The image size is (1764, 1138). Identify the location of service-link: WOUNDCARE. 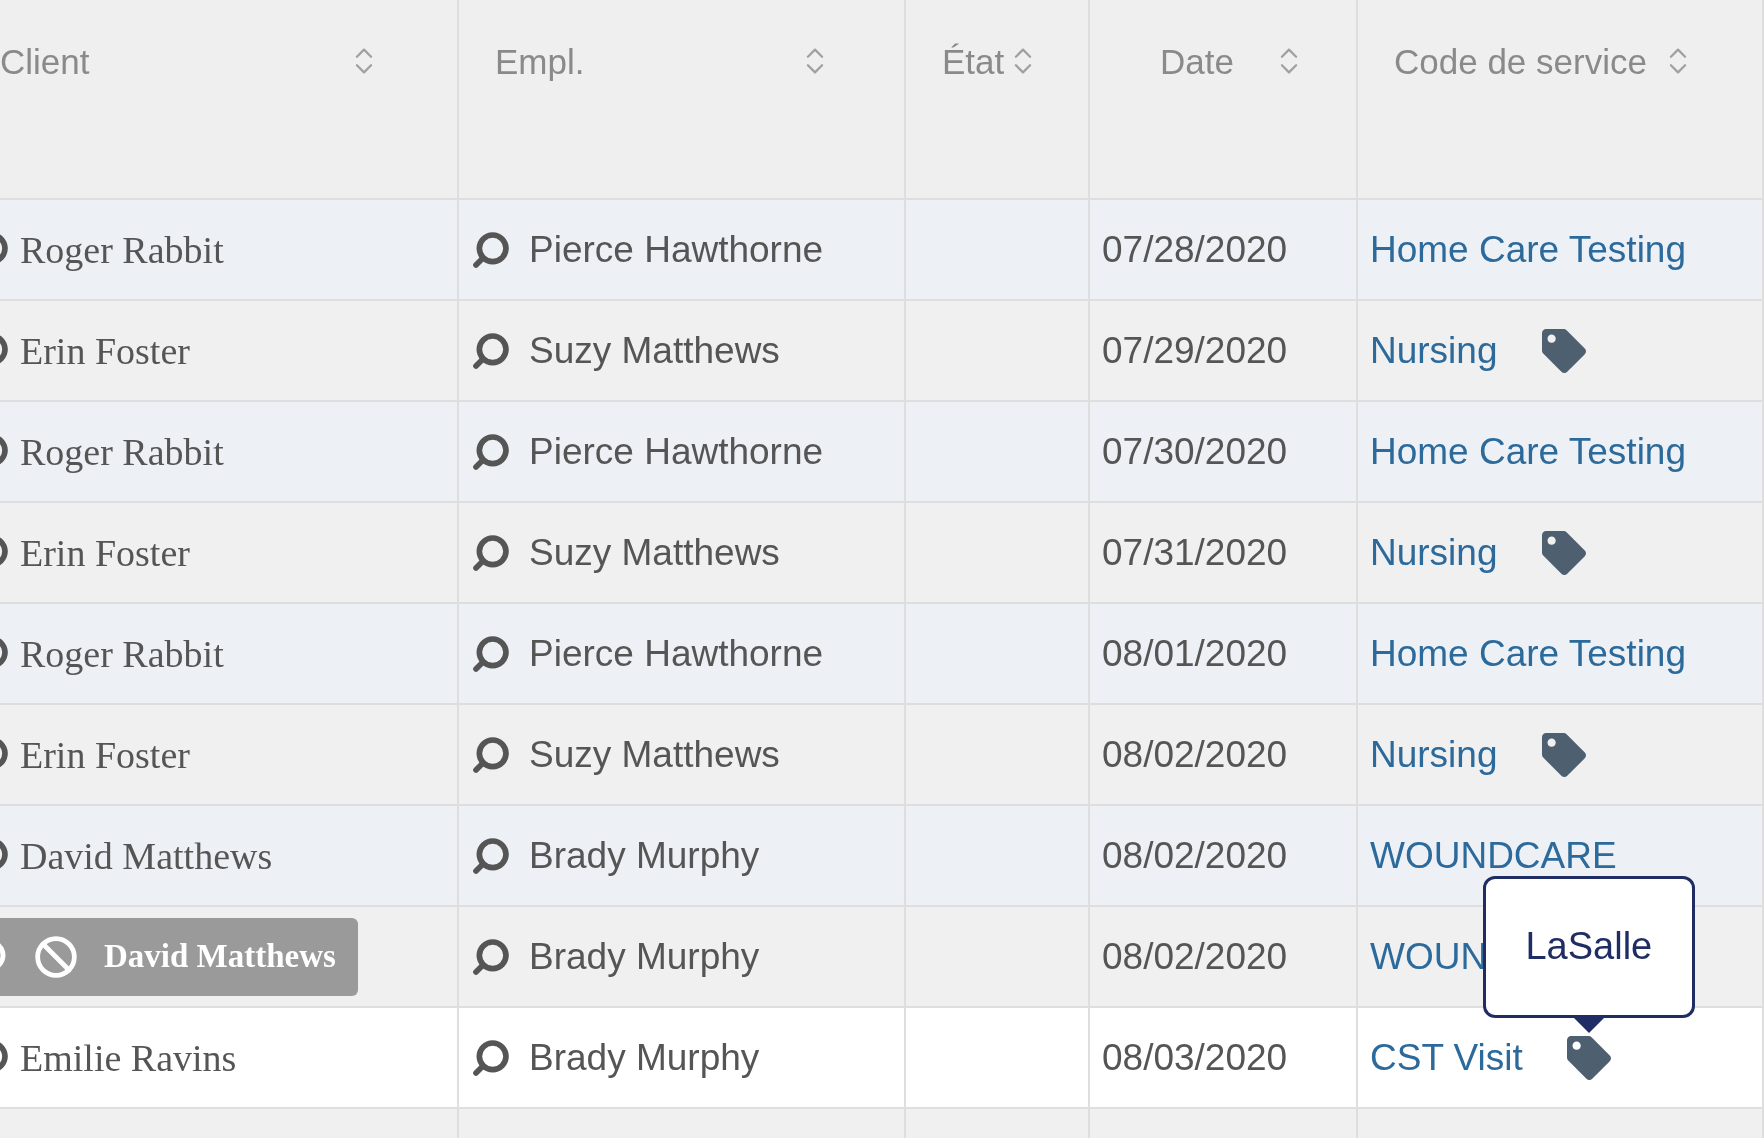
(1493, 855).